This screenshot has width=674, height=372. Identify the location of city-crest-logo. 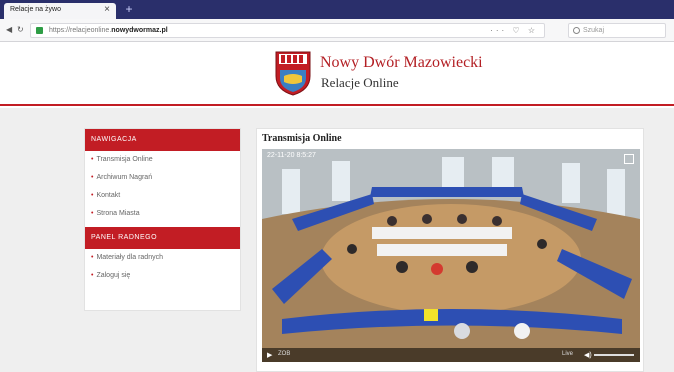
(293, 73).